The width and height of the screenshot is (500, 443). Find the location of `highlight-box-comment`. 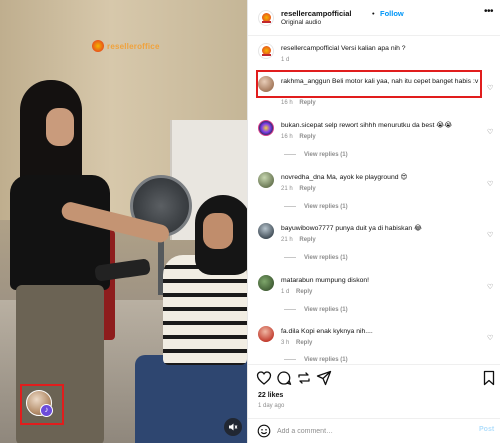

highlight-box-comment is located at coordinates (369, 84).